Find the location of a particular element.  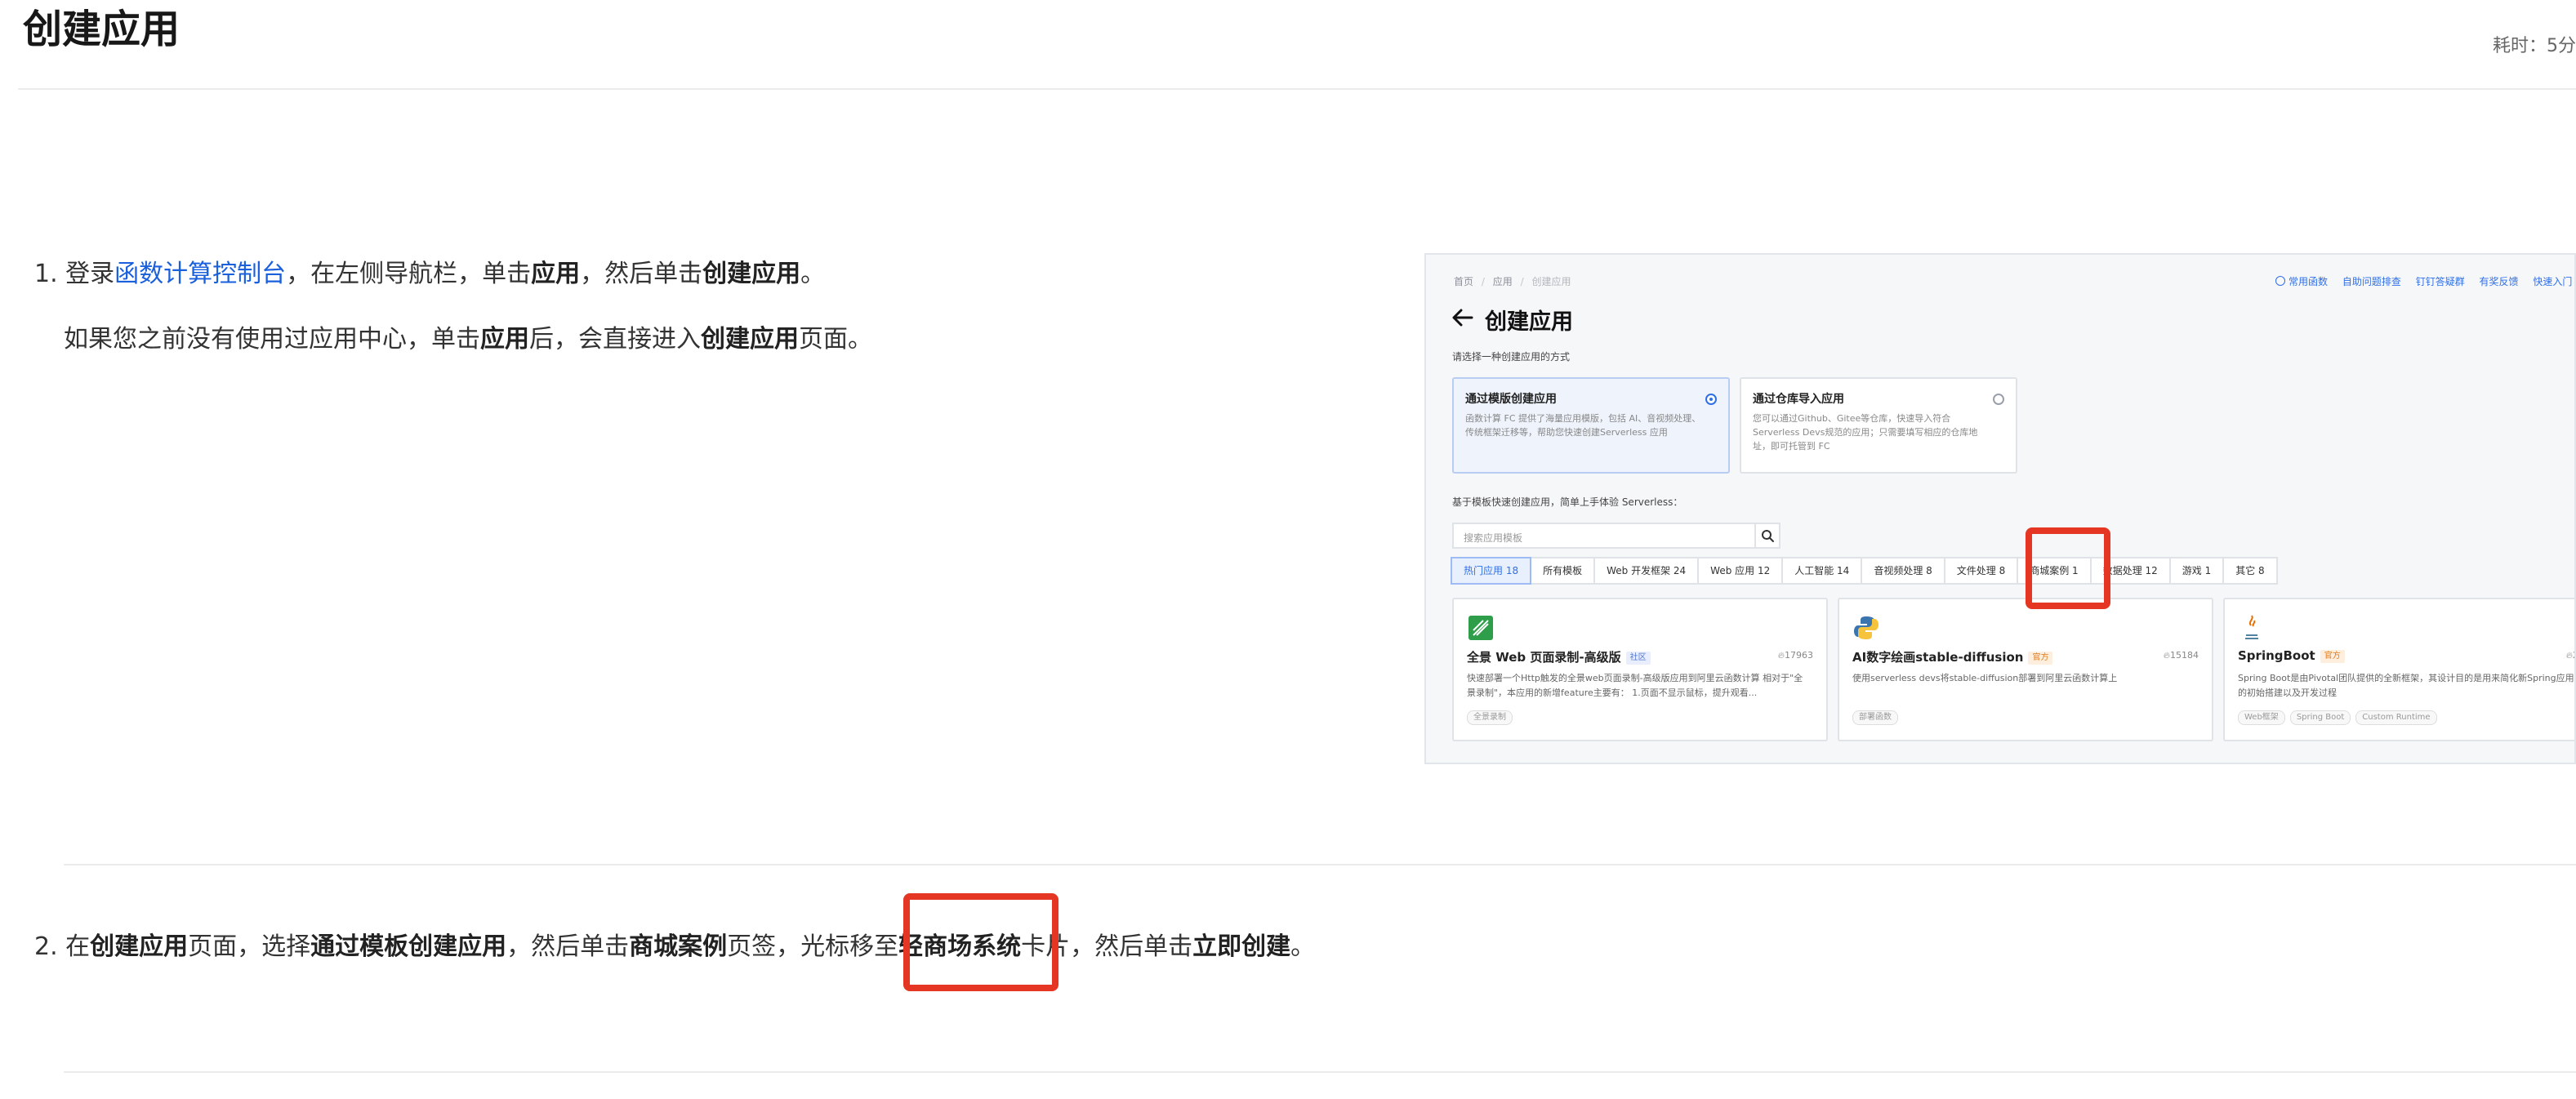

tab-all: 所有模板 is located at coordinates (1563, 571).